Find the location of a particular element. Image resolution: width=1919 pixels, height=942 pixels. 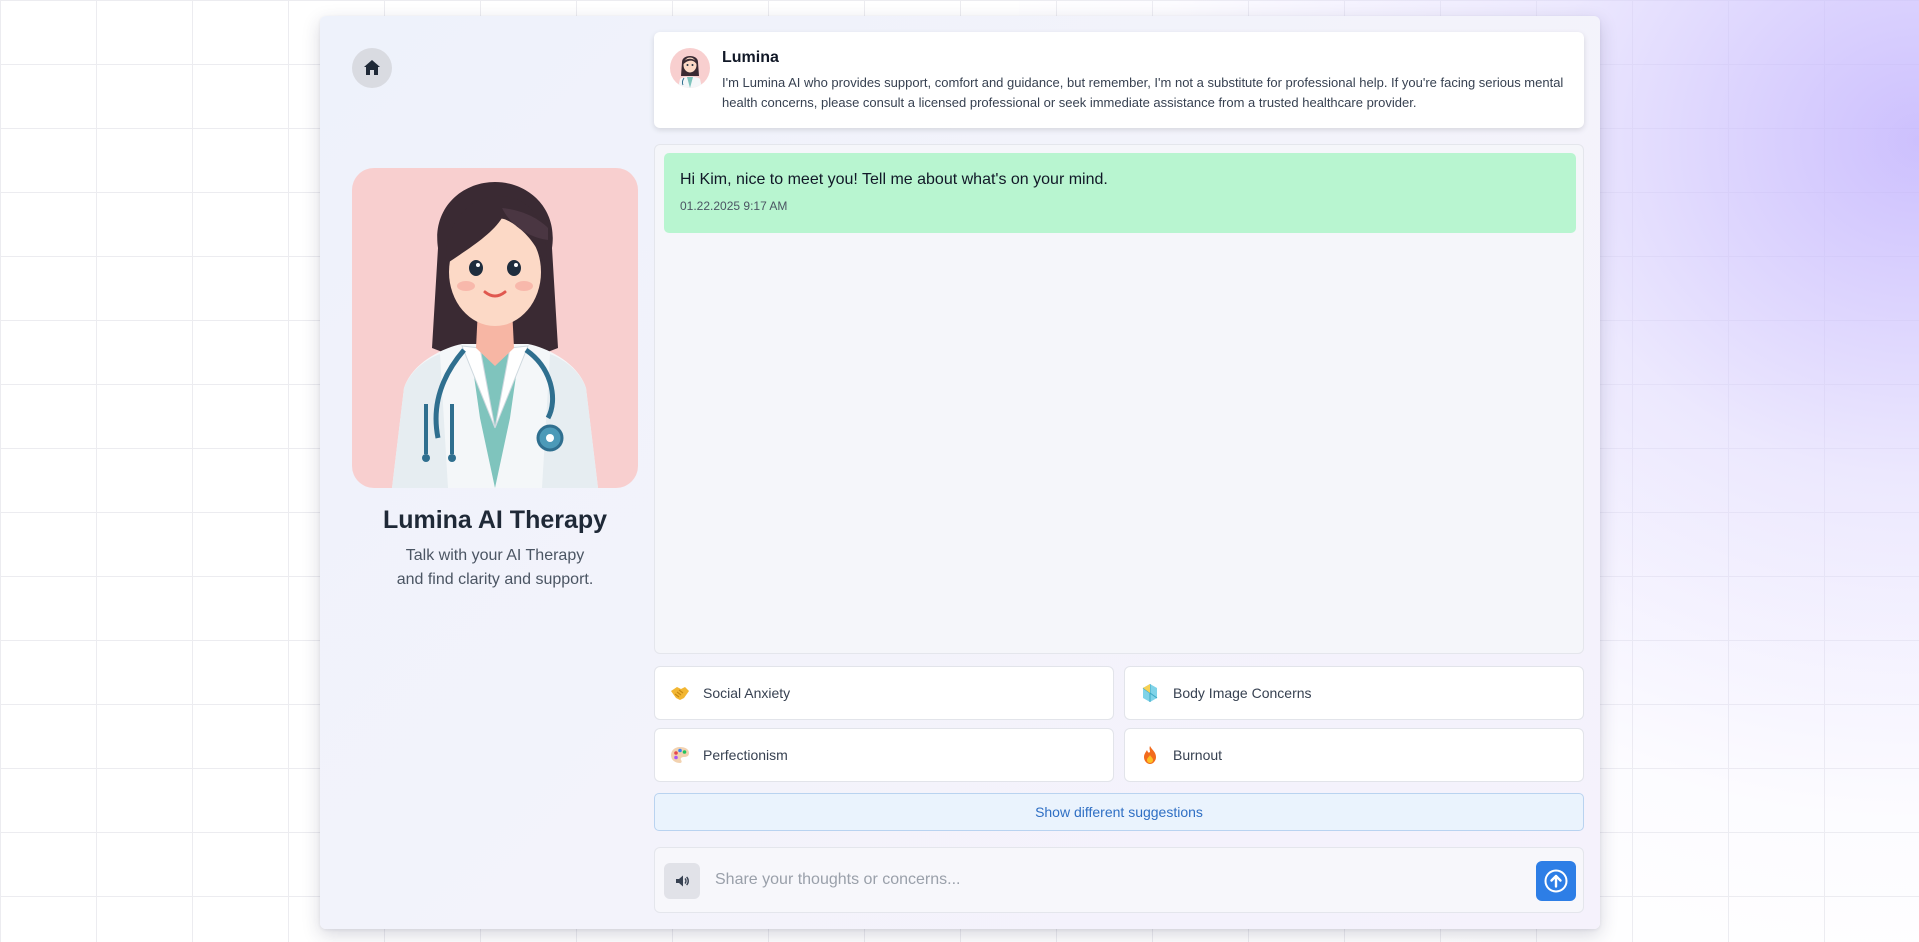

suggestion-body-image: Body Image Concerns is located at coordinates (1354, 693).